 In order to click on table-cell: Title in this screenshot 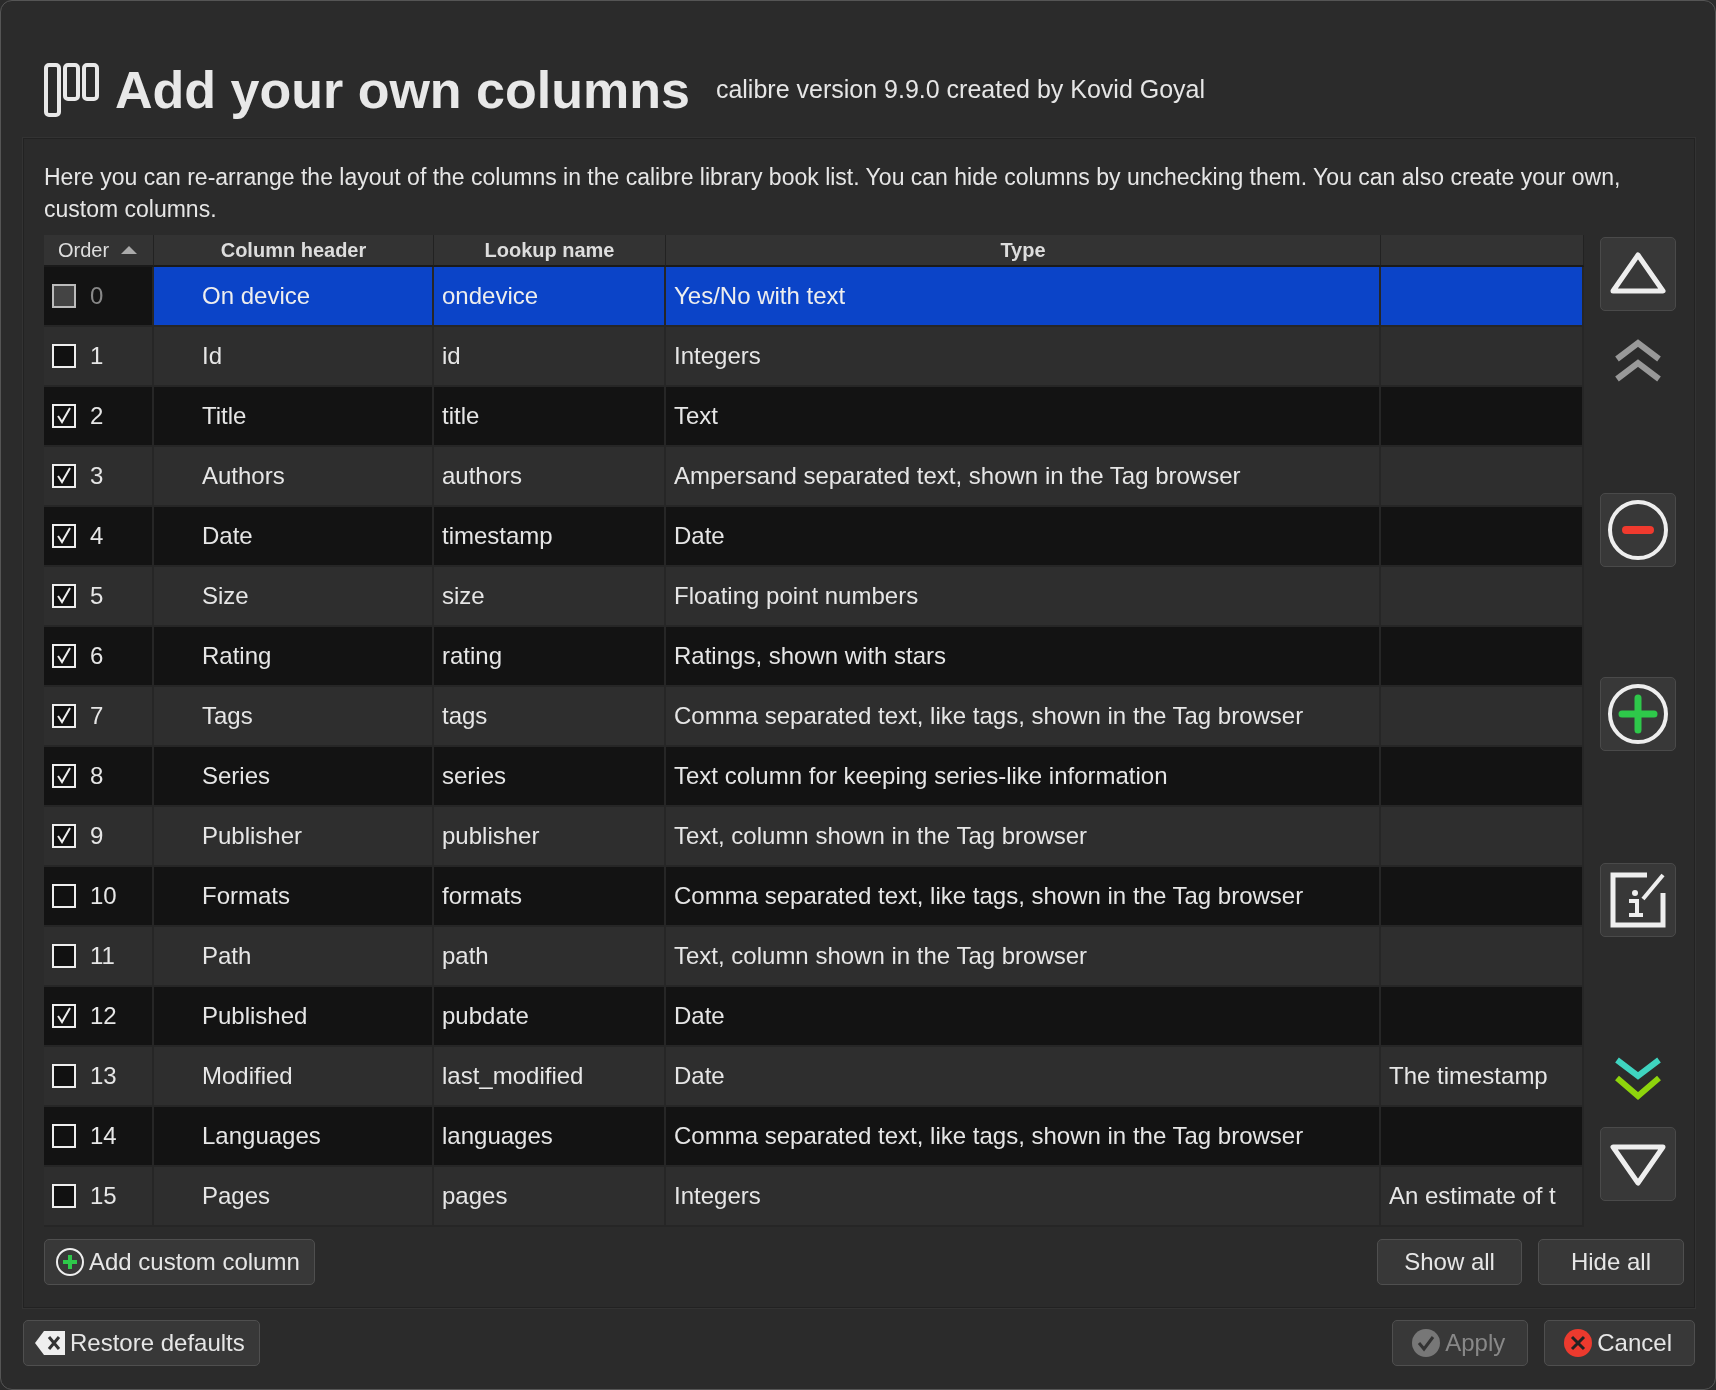, I will do `click(294, 417)`.